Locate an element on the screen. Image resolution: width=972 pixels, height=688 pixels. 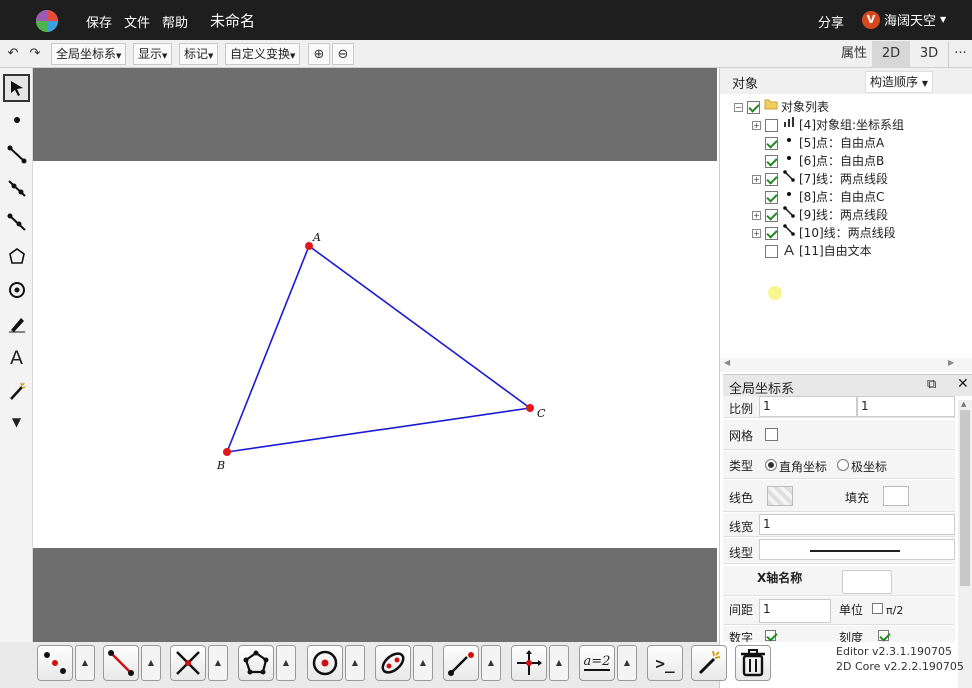
tree-item: [5]点：自由点A is located at coordinates (818, 143).